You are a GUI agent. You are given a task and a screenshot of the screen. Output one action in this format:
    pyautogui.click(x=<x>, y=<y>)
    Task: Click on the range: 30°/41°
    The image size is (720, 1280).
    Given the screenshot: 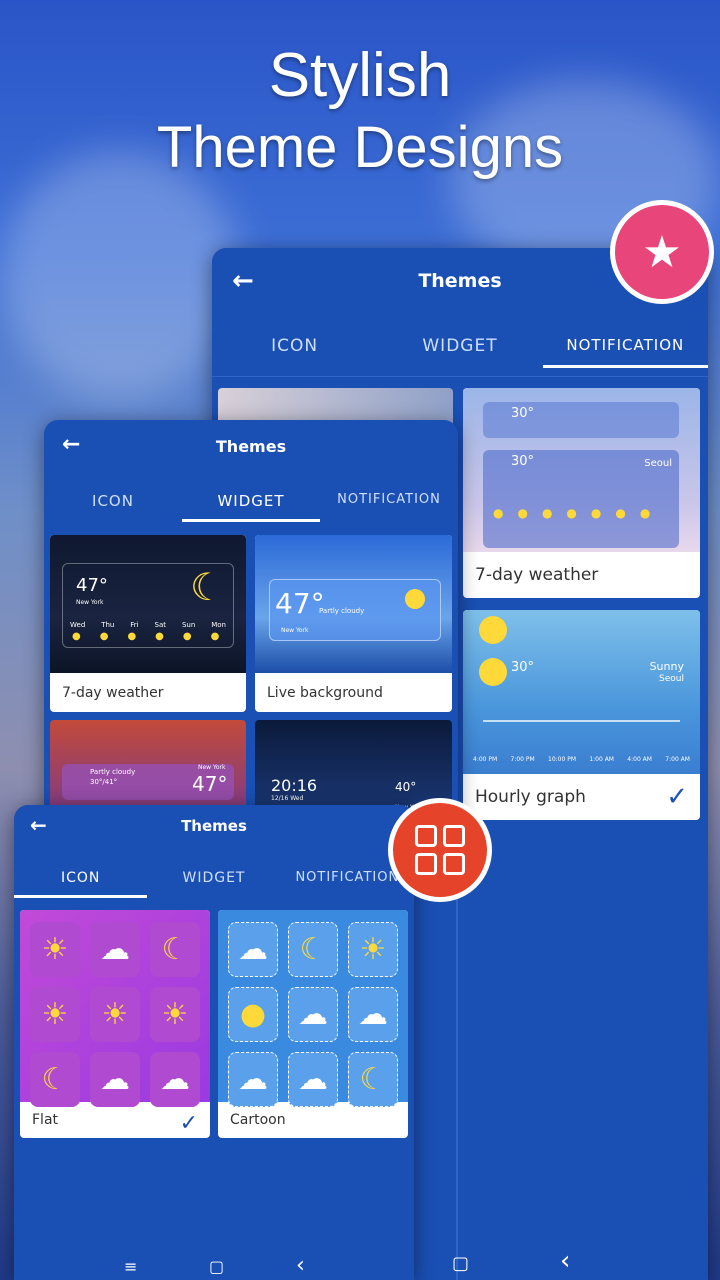 What is the action you would take?
    pyautogui.click(x=104, y=782)
    